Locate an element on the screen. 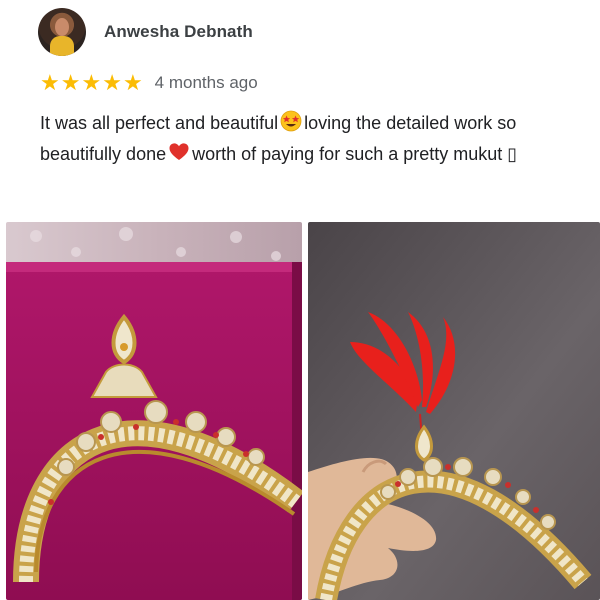 The width and height of the screenshot is (600, 600). star-rating: ★ ★ ★ ★ ★ is located at coordinates (91, 83).